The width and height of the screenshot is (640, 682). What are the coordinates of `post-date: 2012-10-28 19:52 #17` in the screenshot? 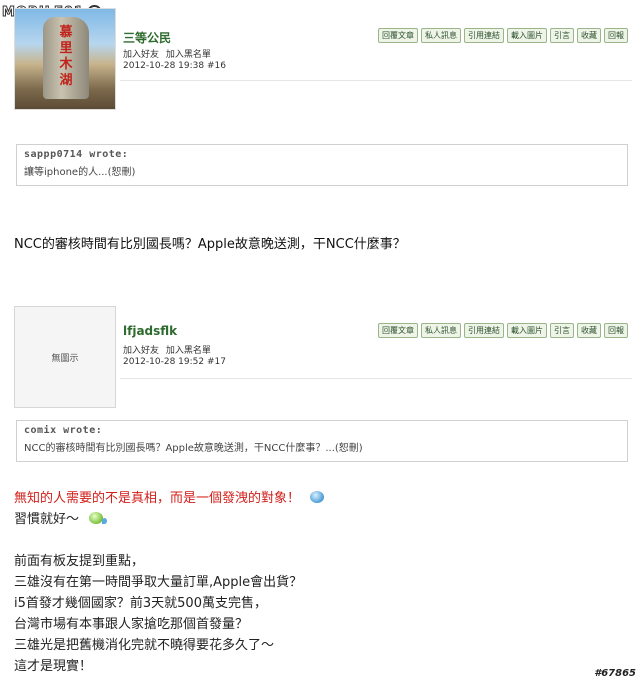 It's located at (174, 362).